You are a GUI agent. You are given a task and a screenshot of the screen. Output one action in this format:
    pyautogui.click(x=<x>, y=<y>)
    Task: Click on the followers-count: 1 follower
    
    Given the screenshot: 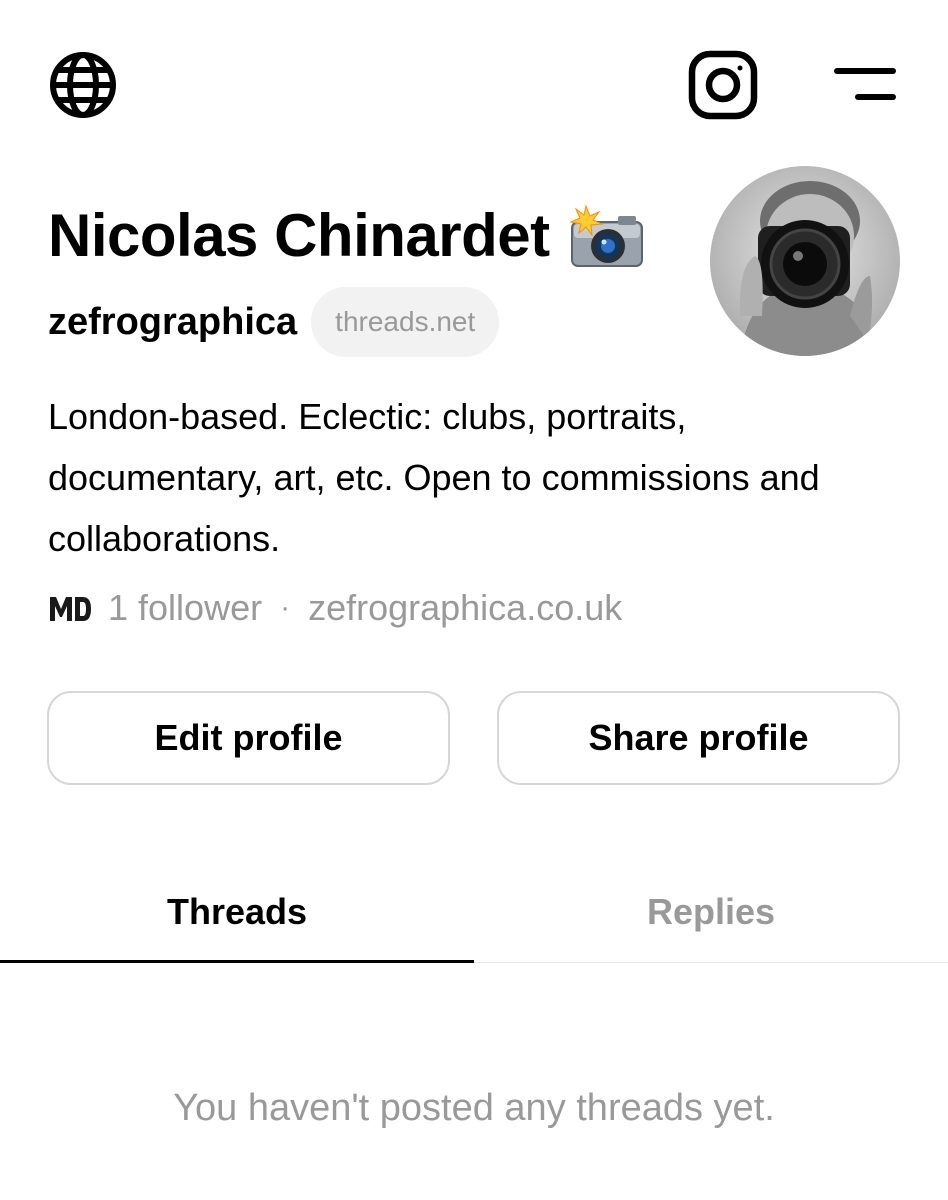 What is the action you would take?
    pyautogui.click(x=185, y=608)
    